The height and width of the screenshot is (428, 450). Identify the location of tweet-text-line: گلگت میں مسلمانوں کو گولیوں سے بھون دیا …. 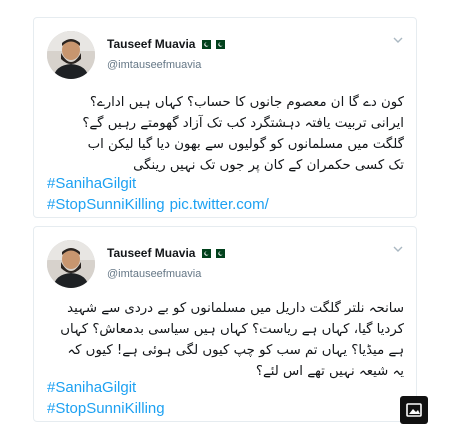
(245, 144).